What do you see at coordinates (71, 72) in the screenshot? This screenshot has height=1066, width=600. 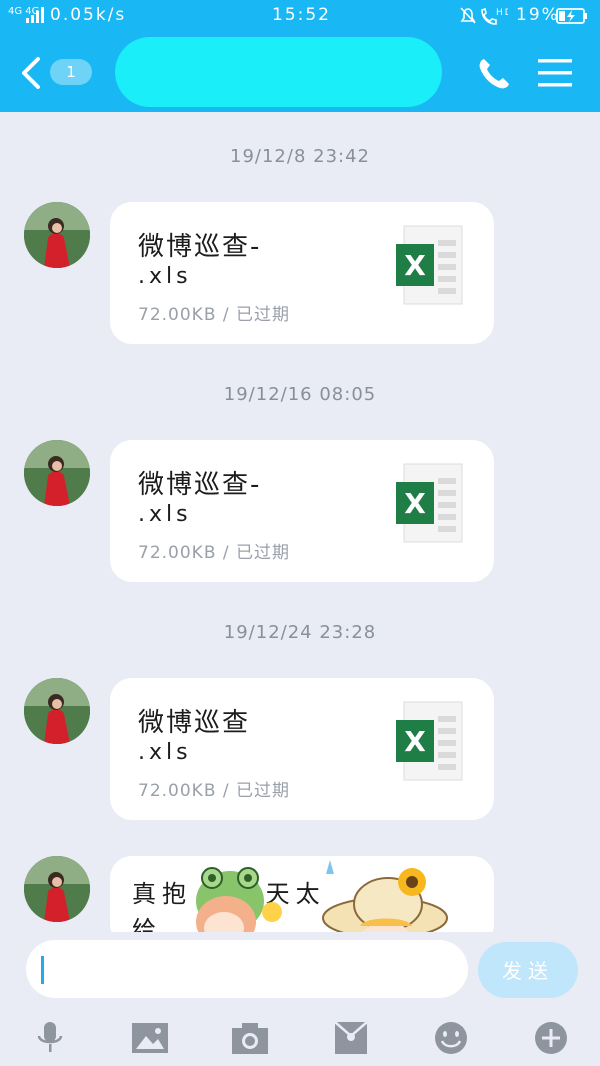 I see `unread-count-badge: 1` at bounding box center [71, 72].